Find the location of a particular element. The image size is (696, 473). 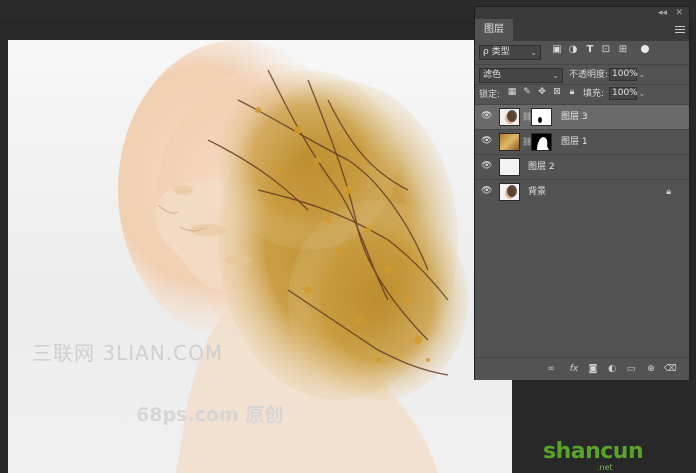

lock-label: 锁定: is located at coordinates (490, 95).